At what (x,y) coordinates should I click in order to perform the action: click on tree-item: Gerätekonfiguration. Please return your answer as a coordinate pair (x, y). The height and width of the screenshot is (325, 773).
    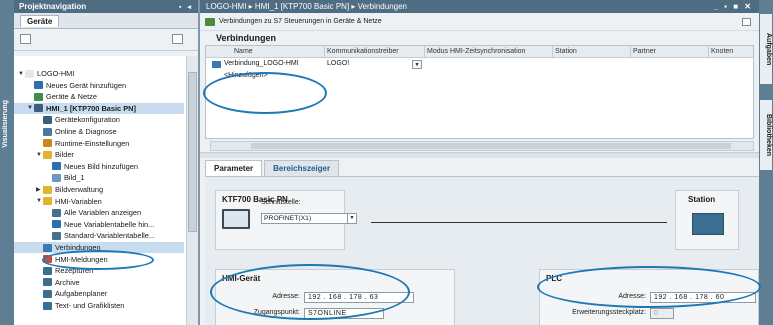
    Looking at the image, I should click on (99, 119).